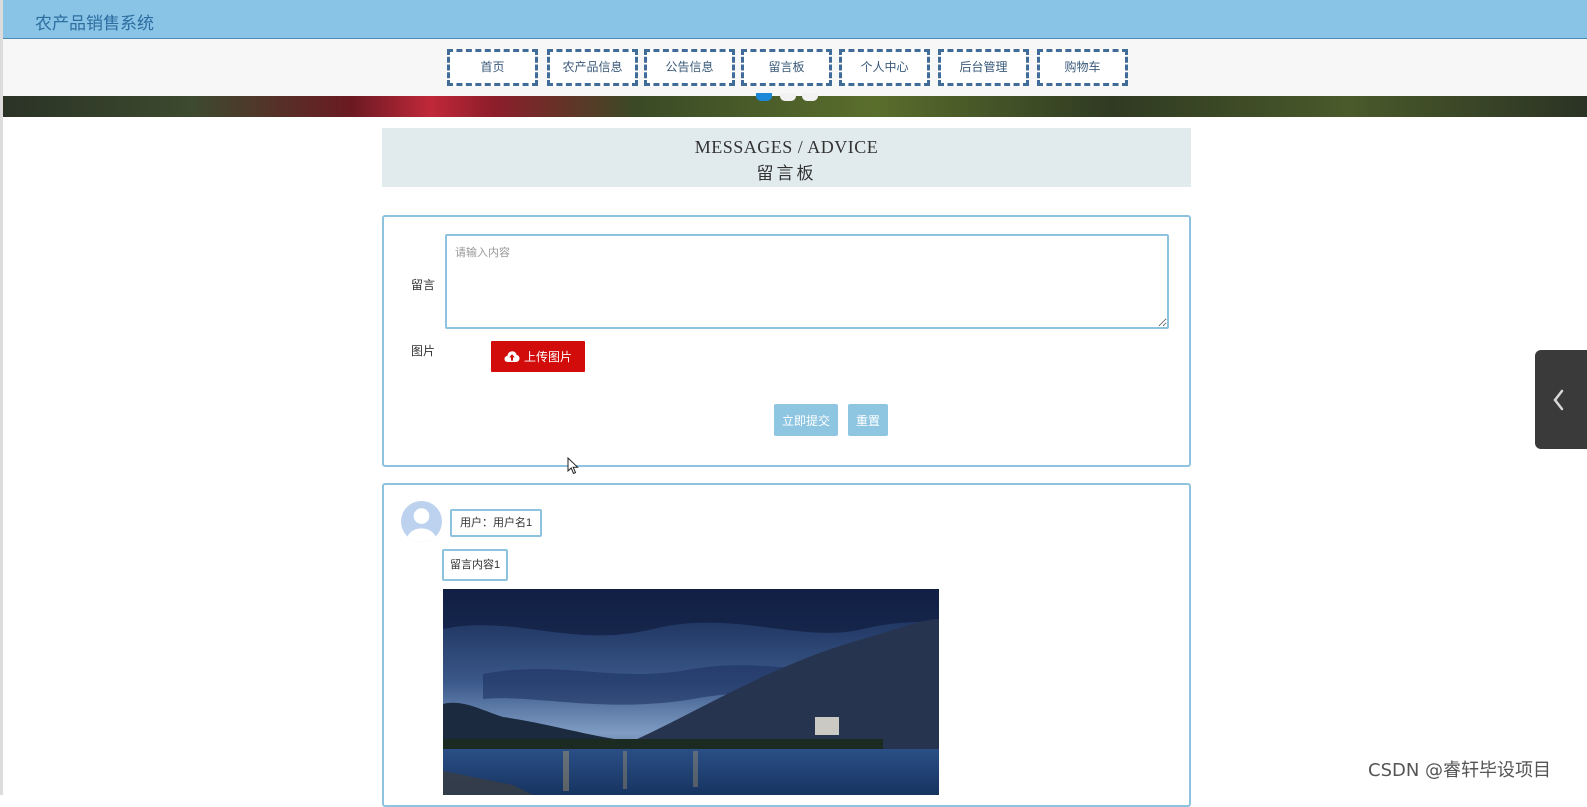 The width and height of the screenshot is (1587, 807). What do you see at coordinates (1082, 67) in the screenshot?
I see `nav-item-cart: 购物车` at bounding box center [1082, 67].